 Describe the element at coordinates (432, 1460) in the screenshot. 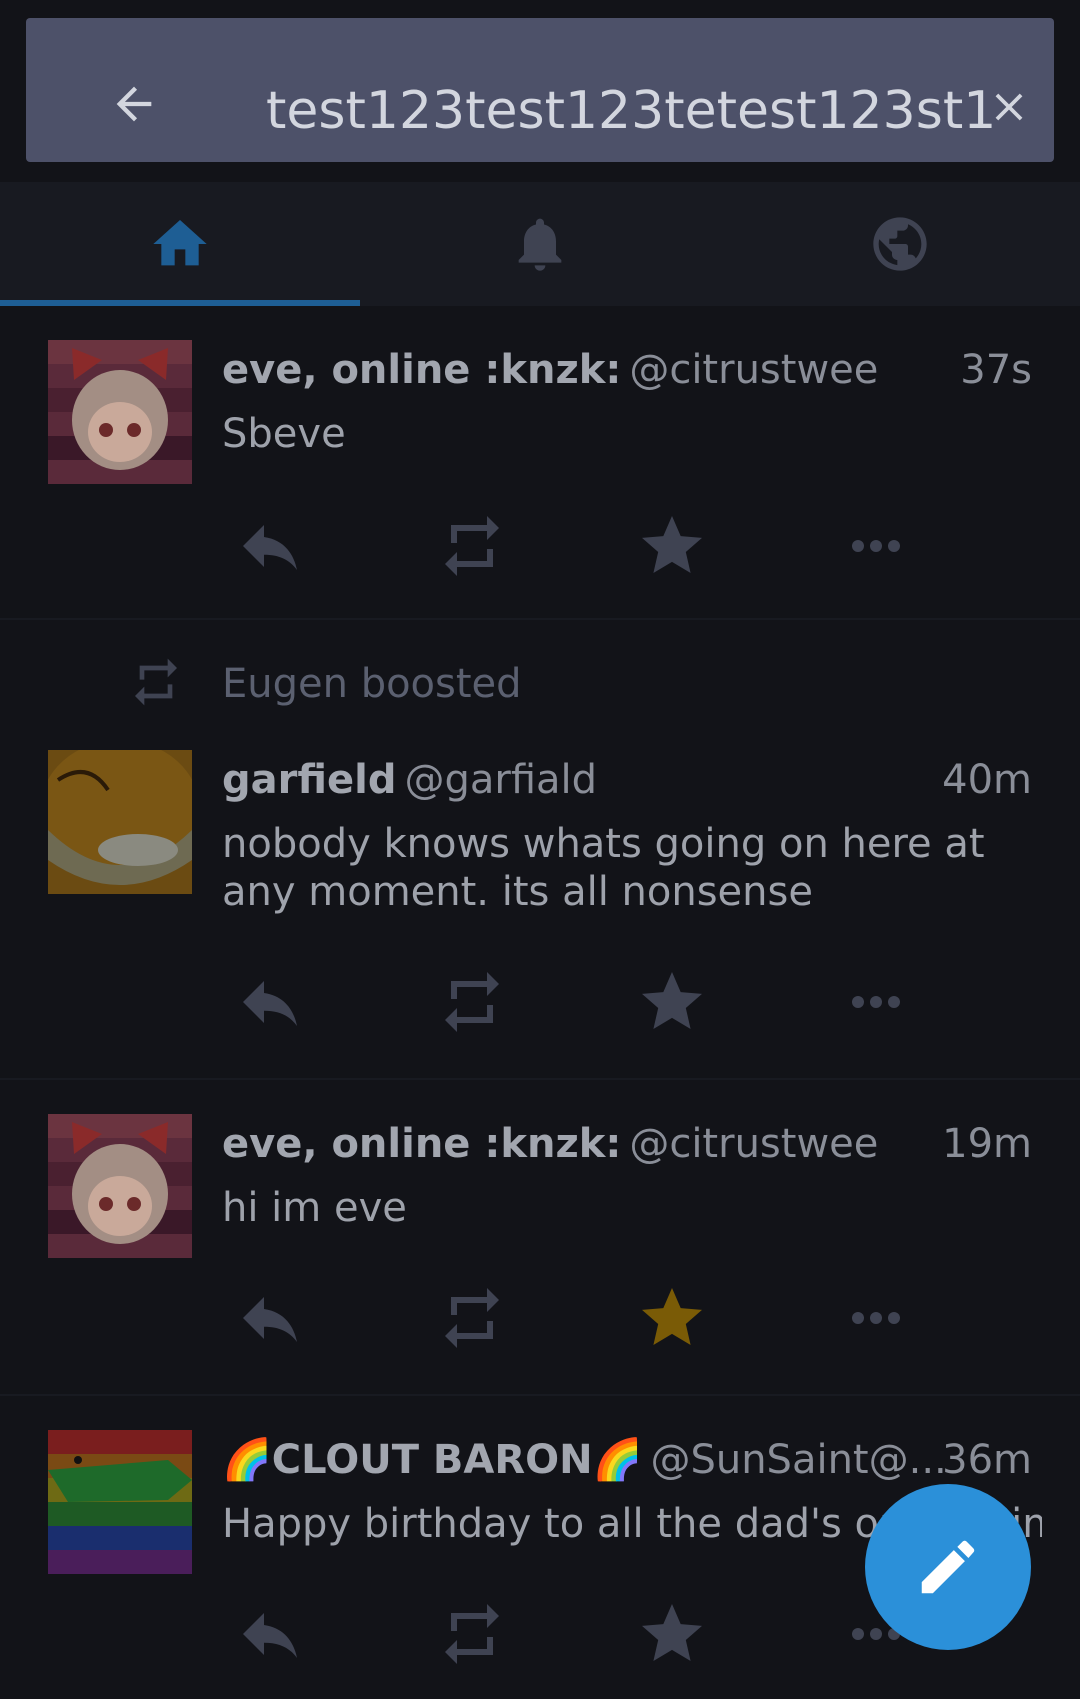

I see `display-name: 🌈CLOUT BARON🌈` at that location.